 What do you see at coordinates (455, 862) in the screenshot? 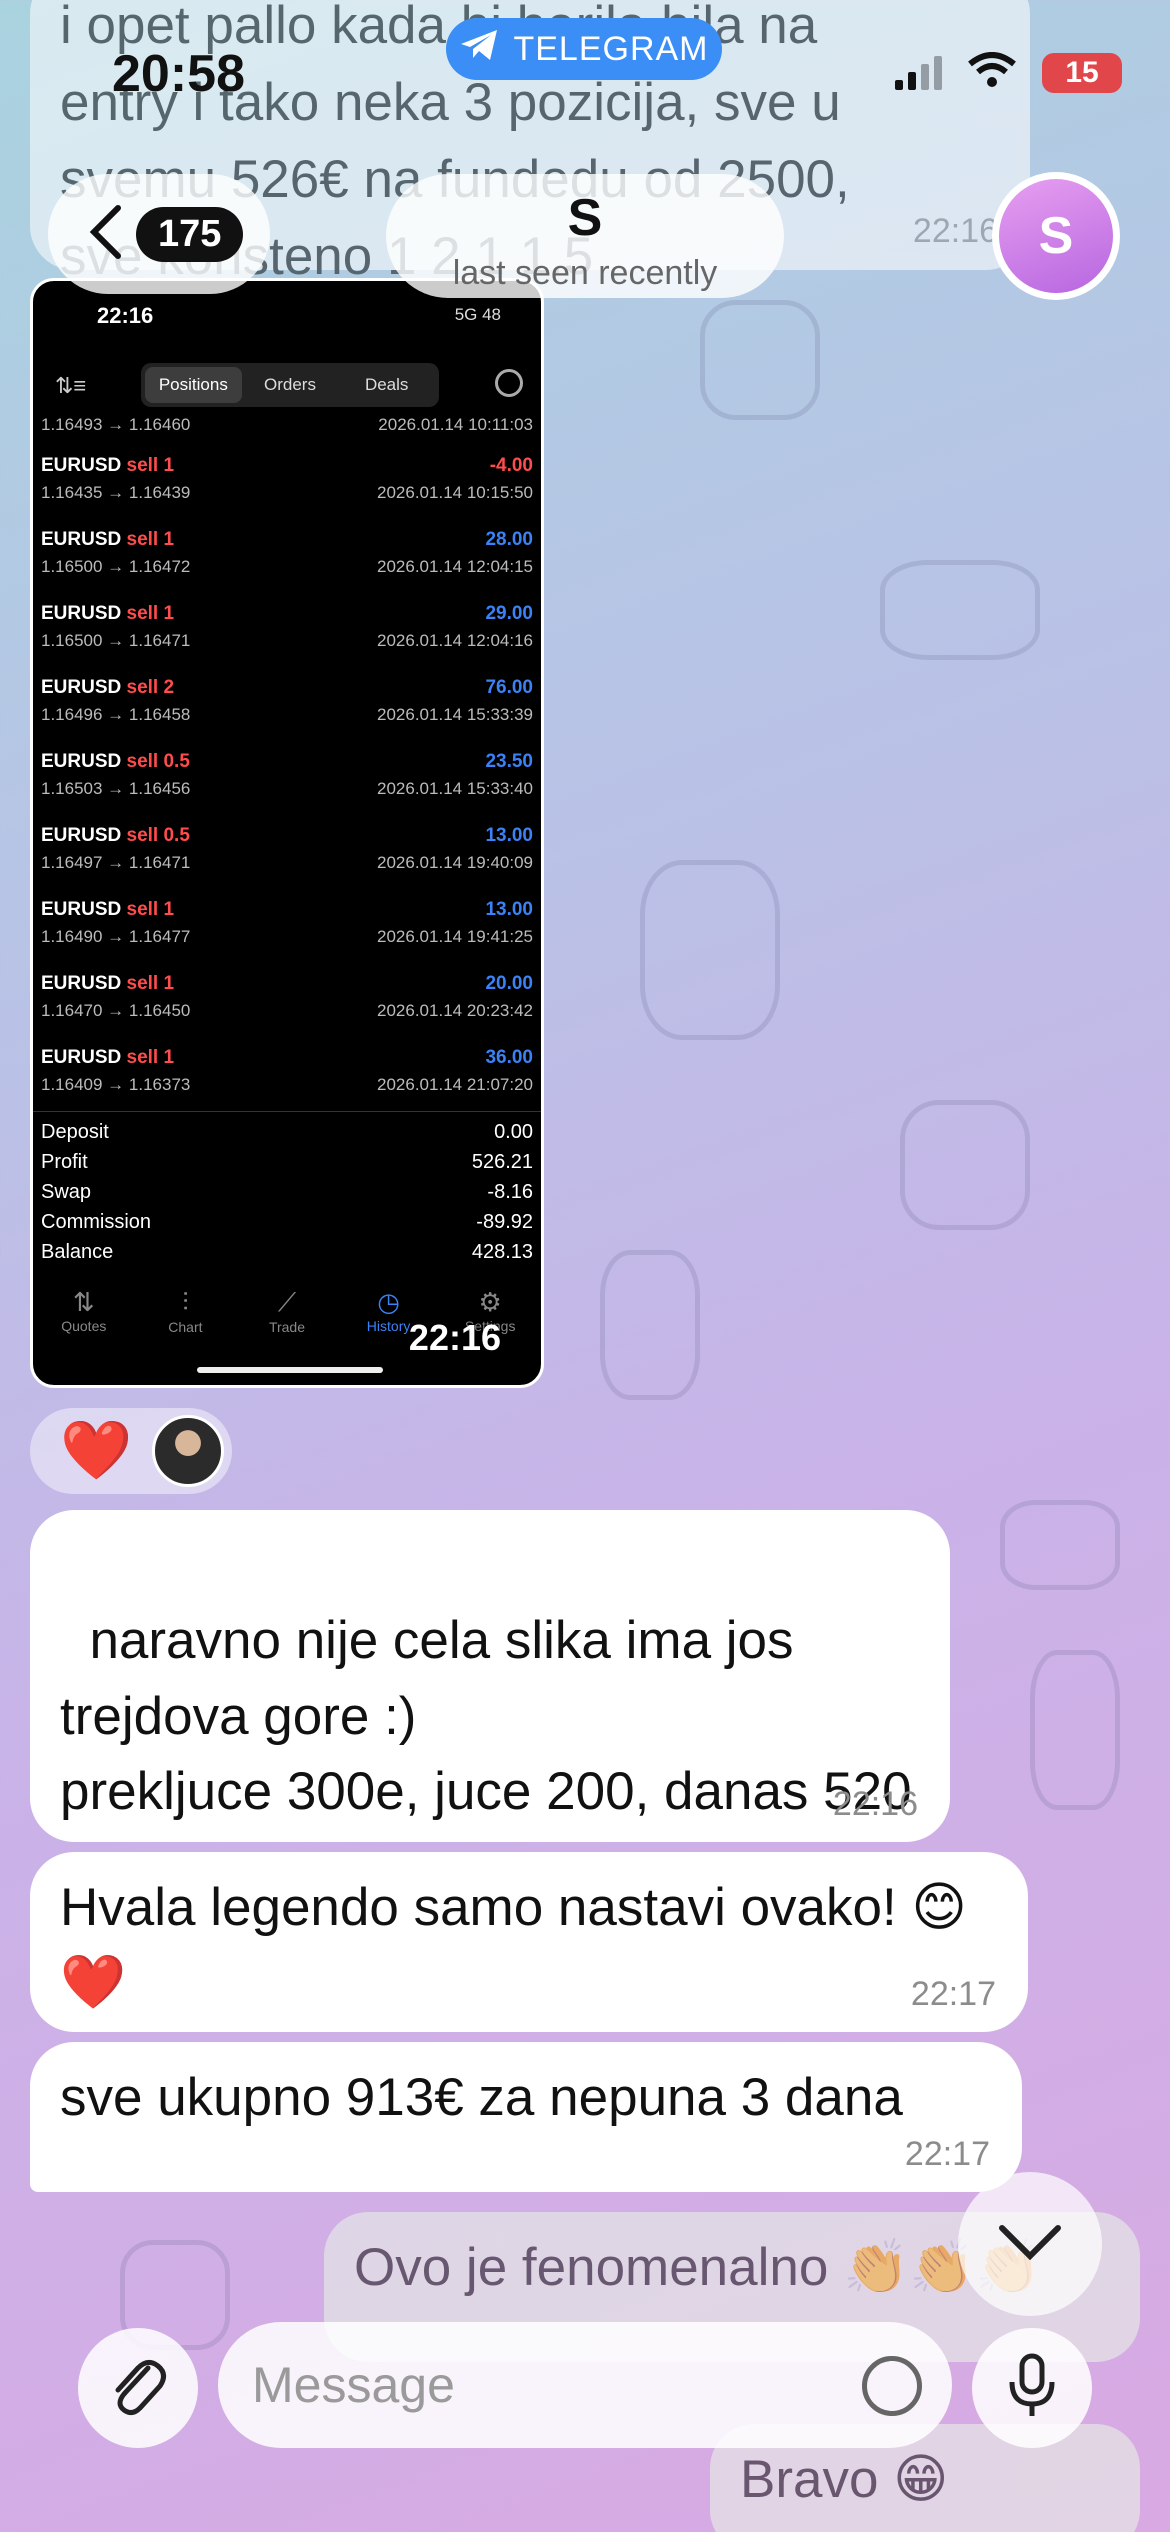
I see `deal-date: 2026.01.14 19:40:09` at bounding box center [455, 862].